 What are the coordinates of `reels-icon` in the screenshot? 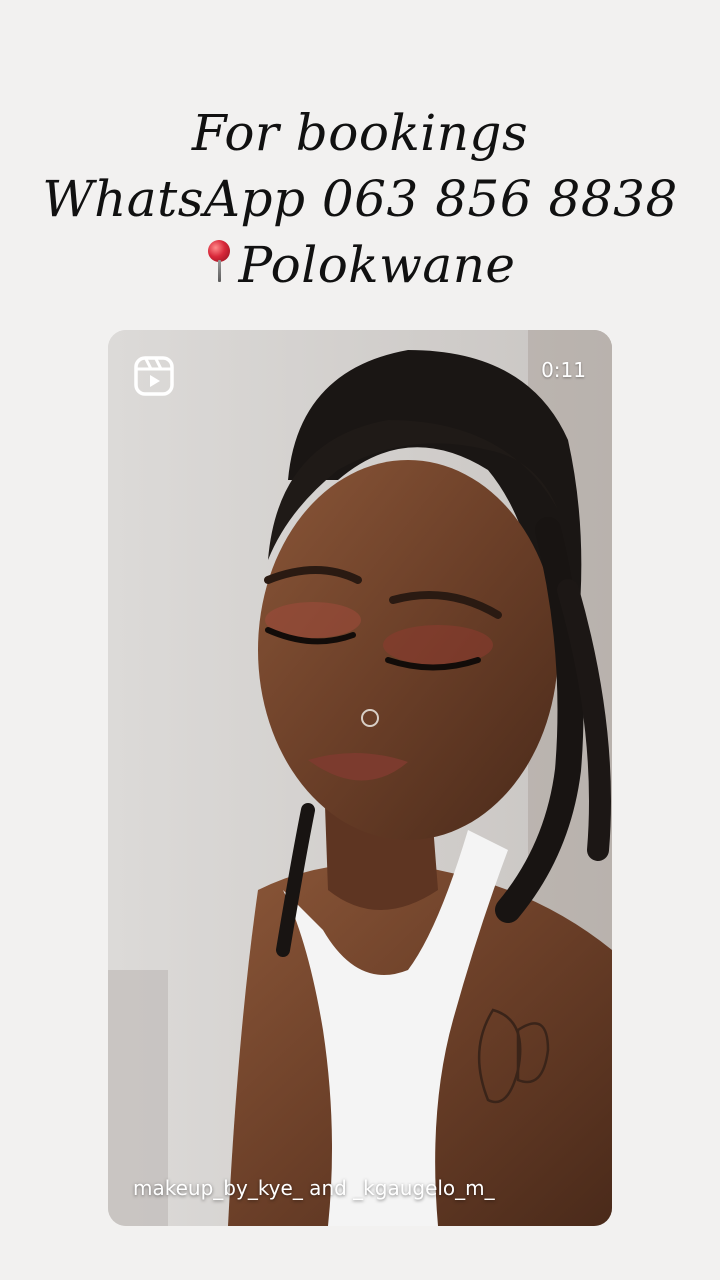 It's located at (154, 376).